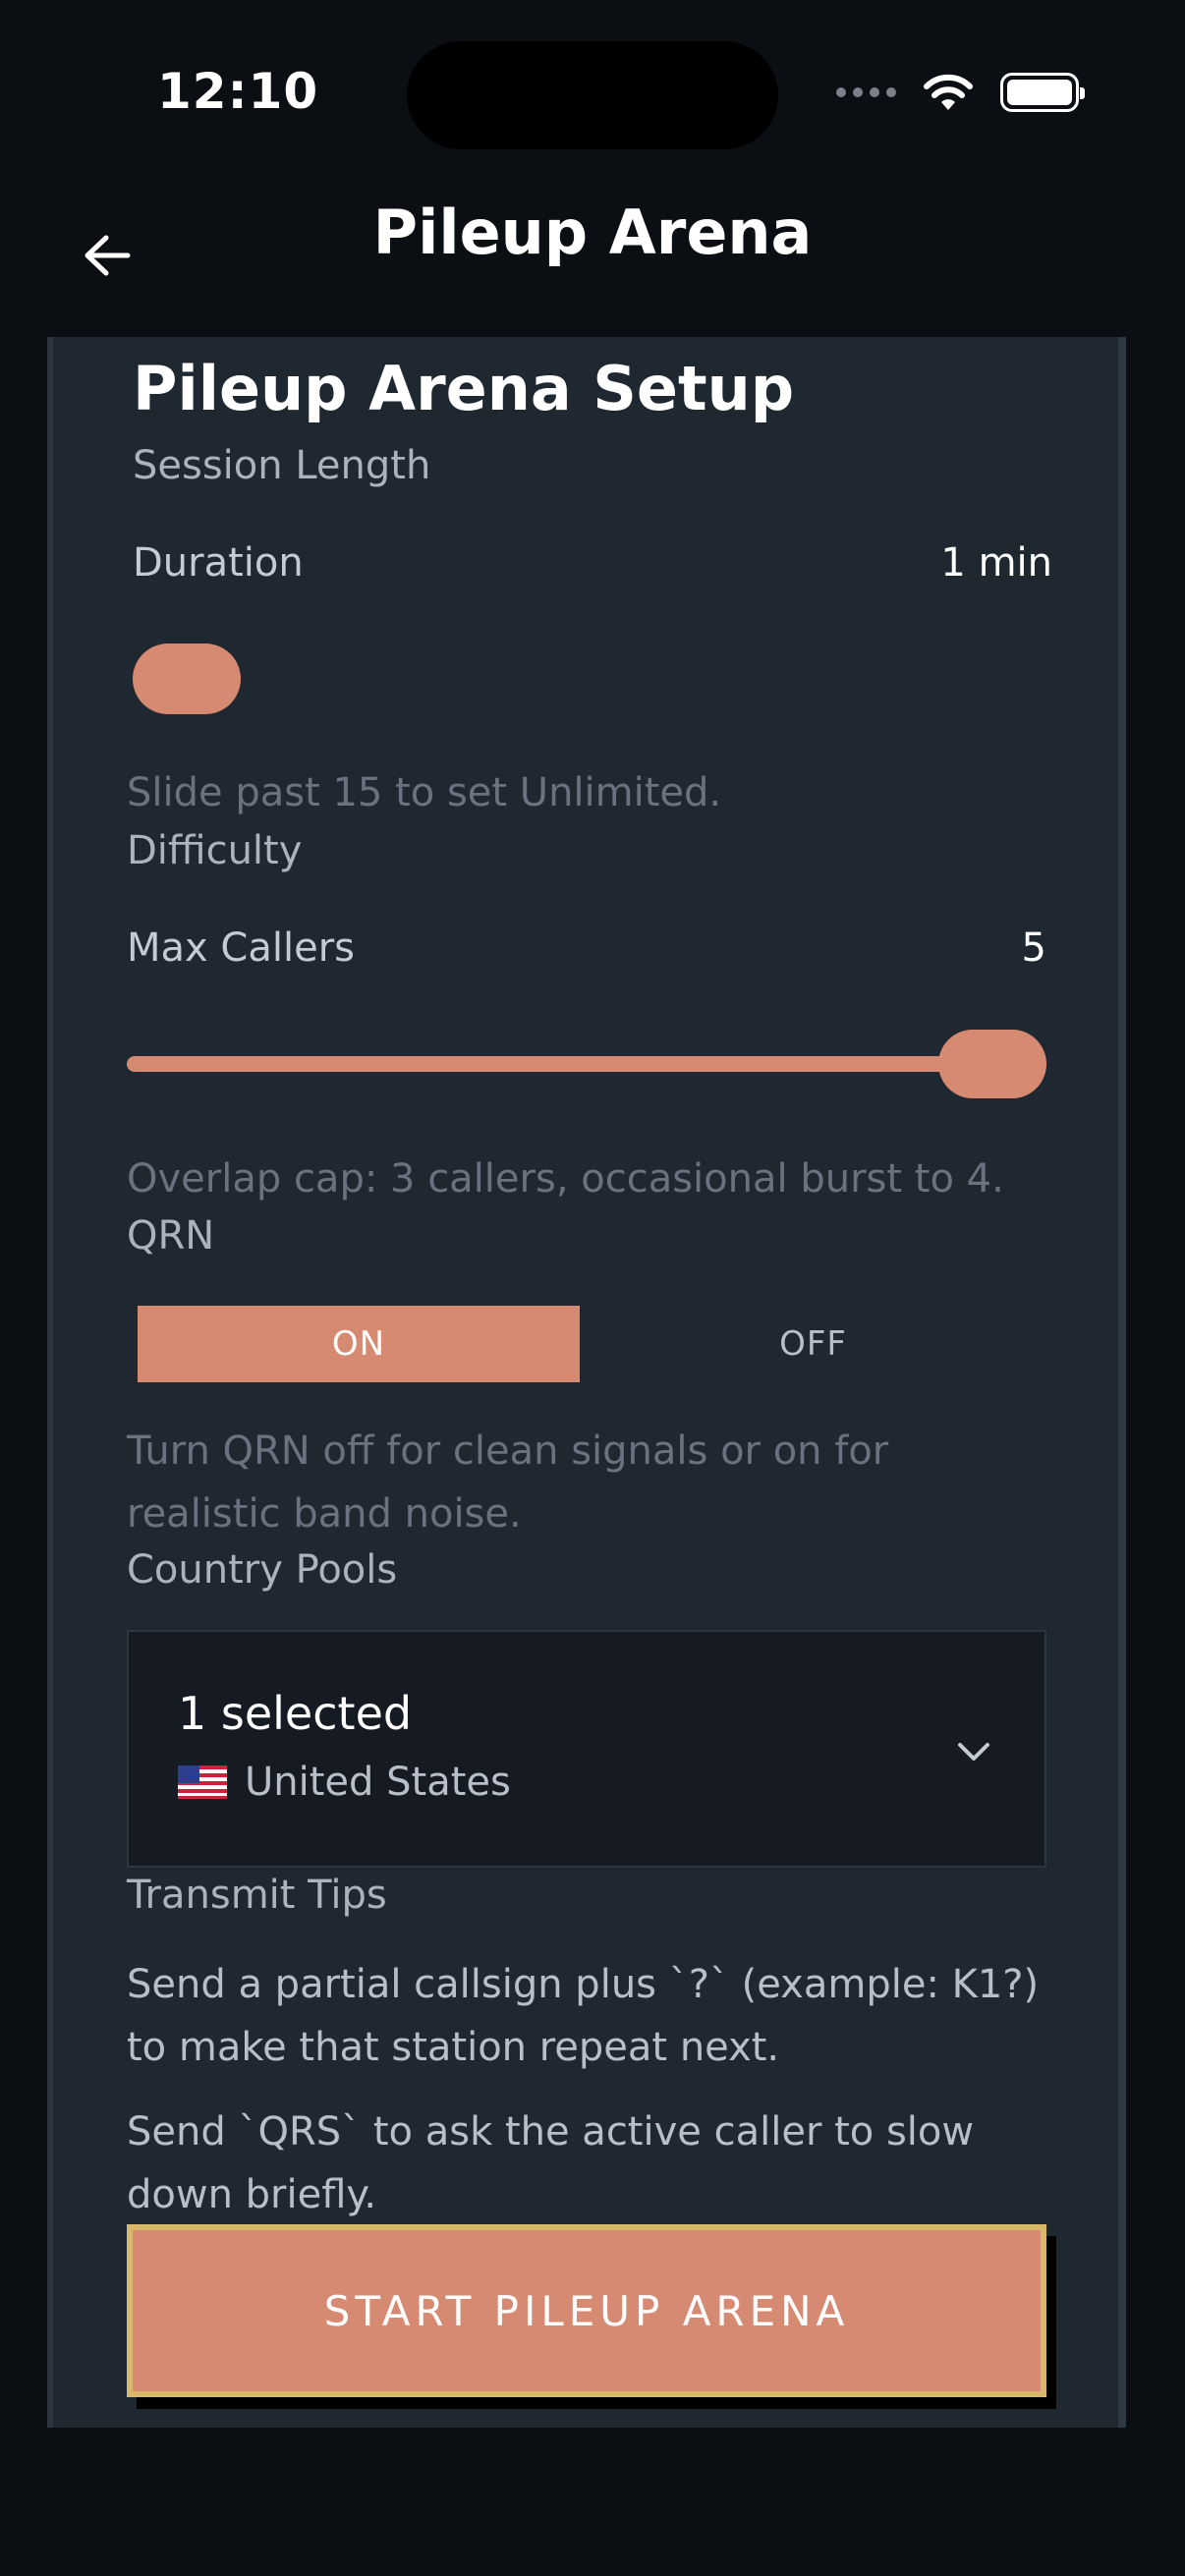 This screenshot has height=2576, width=1185. I want to click on country-pools-count: 1 selected, so click(295, 1713).